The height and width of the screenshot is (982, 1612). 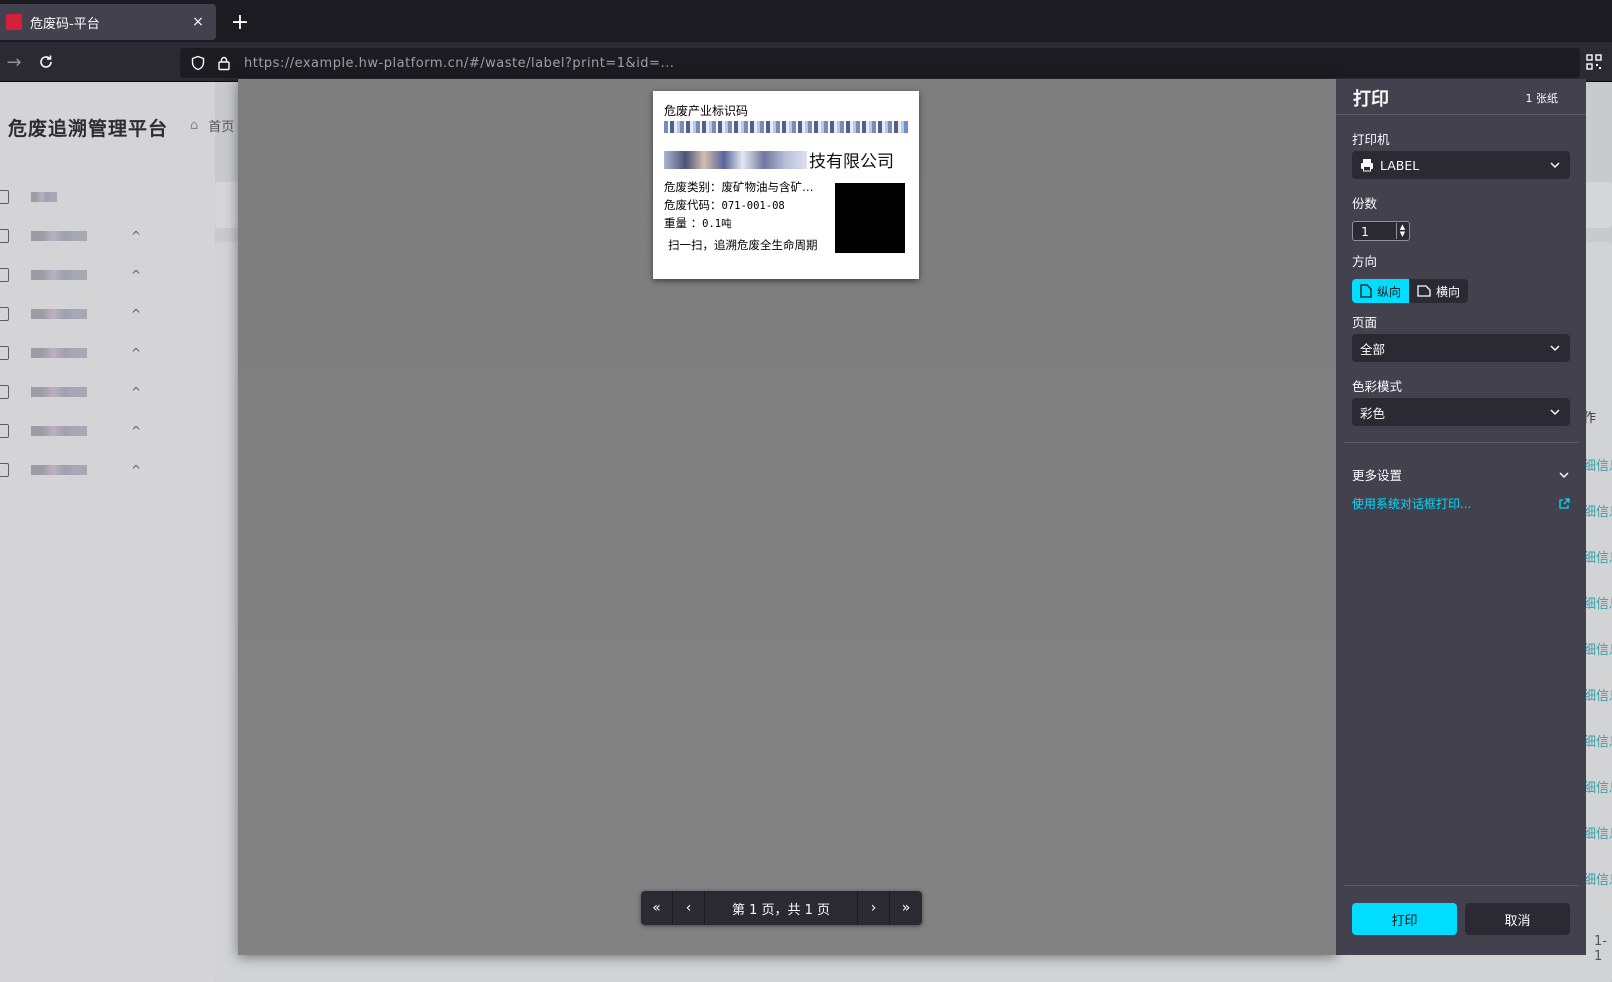 I want to click on preview-pagination: « ‹ 第 1 页，共 1 页 › », so click(x=781, y=908).